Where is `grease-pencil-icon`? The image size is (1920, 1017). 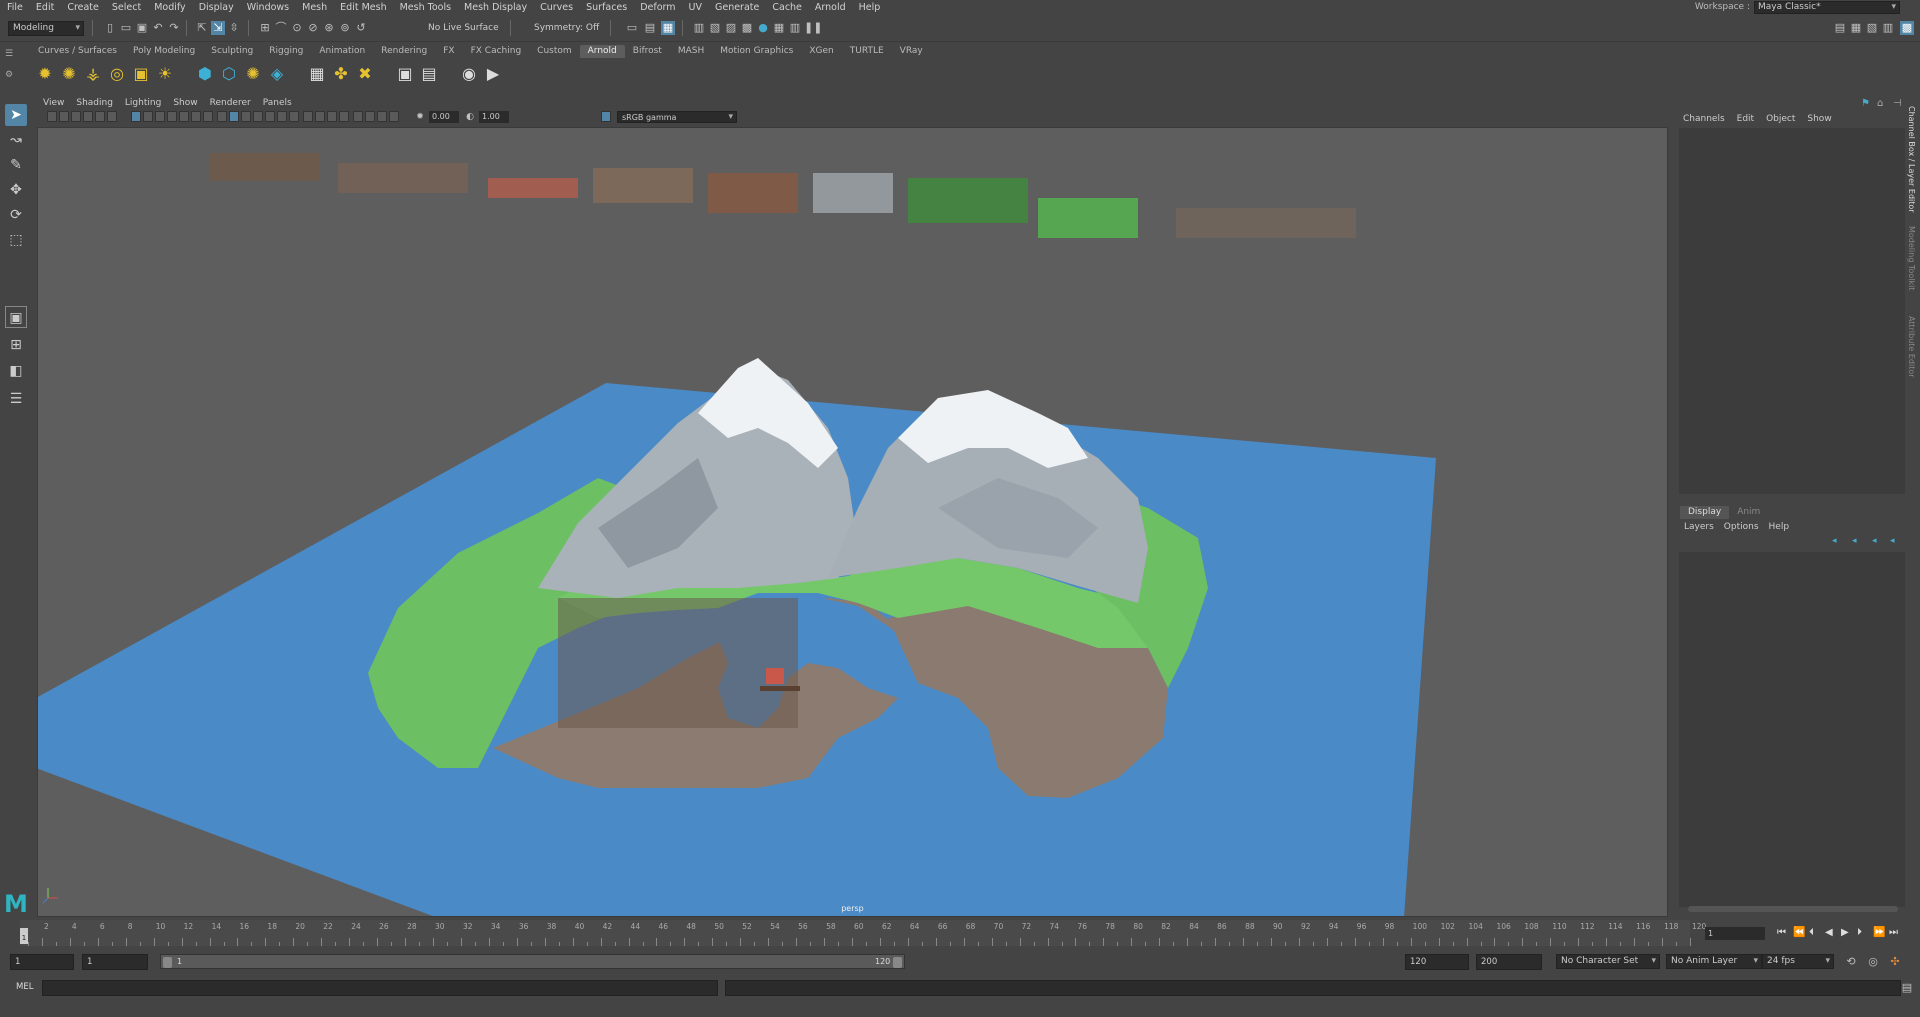
grease-pencil-icon is located at coordinates (112, 116).